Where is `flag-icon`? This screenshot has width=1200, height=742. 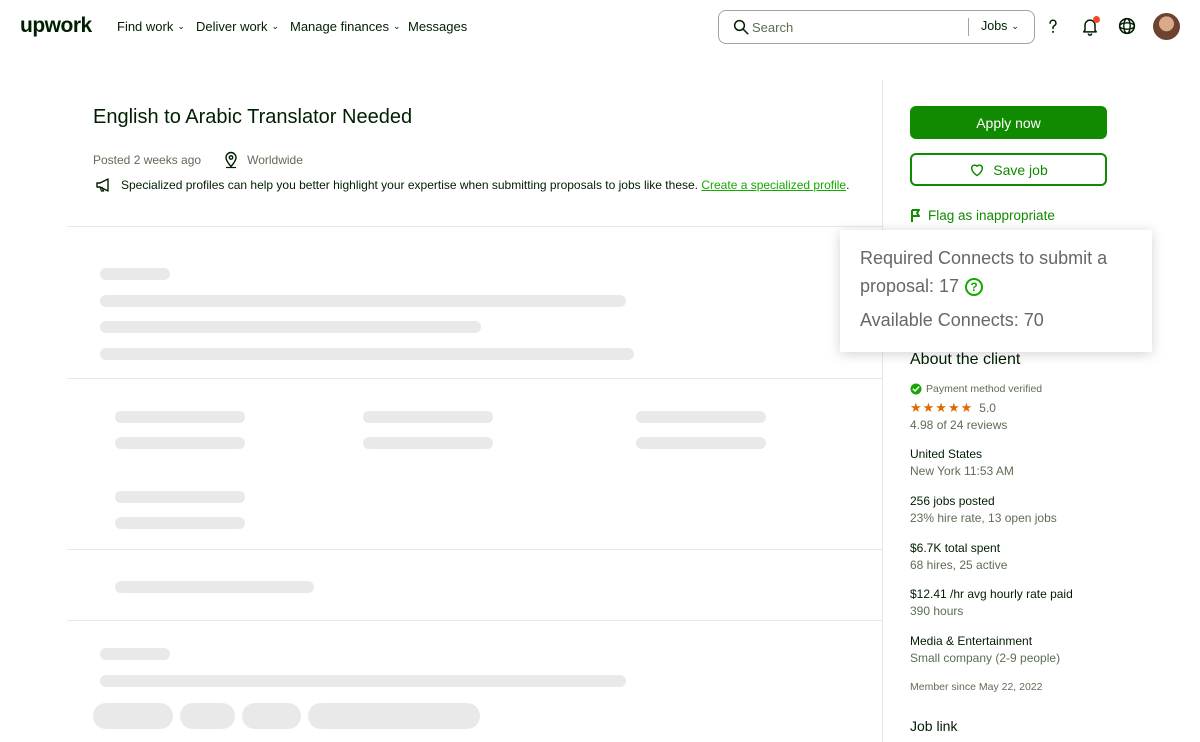
flag-icon is located at coordinates (915, 215).